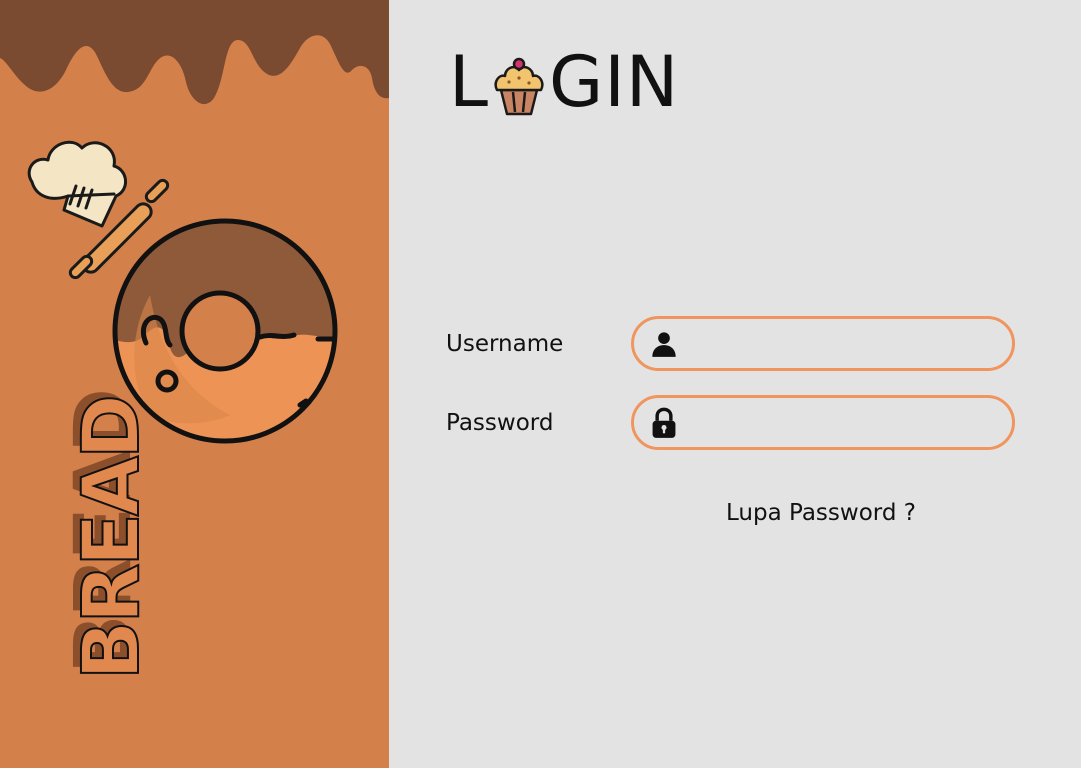 The height and width of the screenshot is (768, 1081). Describe the element at coordinates (664, 344) in the screenshot. I see `user-icon` at that location.